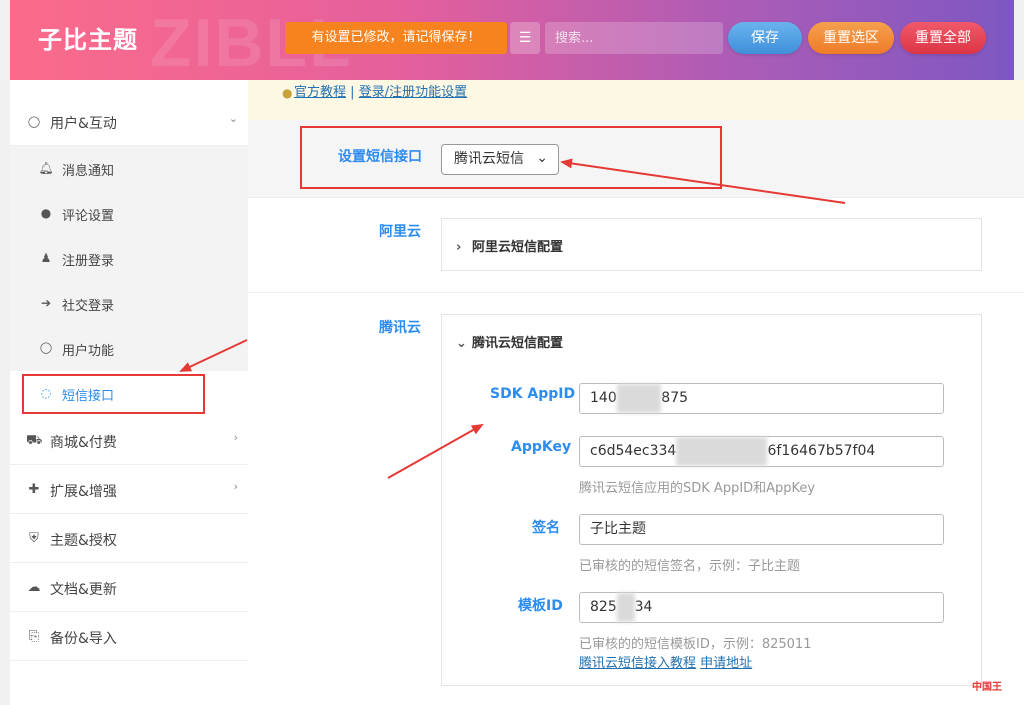 The height and width of the screenshot is (705, 1024). Describe the element at coordinates (320, 92) in the screenshot. I see `tutorial-link: 官方教程` at that location.